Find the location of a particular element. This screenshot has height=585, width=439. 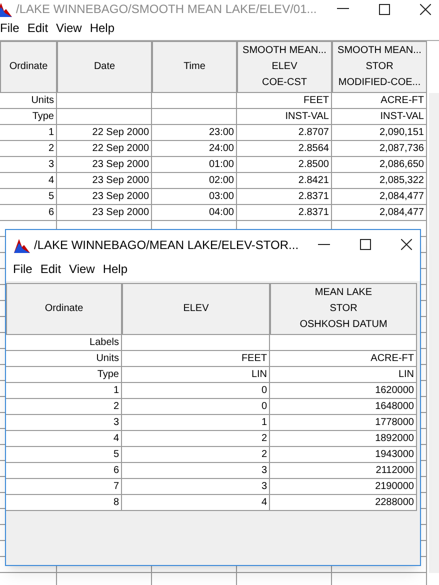

table-cell: 8 is located at coordinates (64, 503).